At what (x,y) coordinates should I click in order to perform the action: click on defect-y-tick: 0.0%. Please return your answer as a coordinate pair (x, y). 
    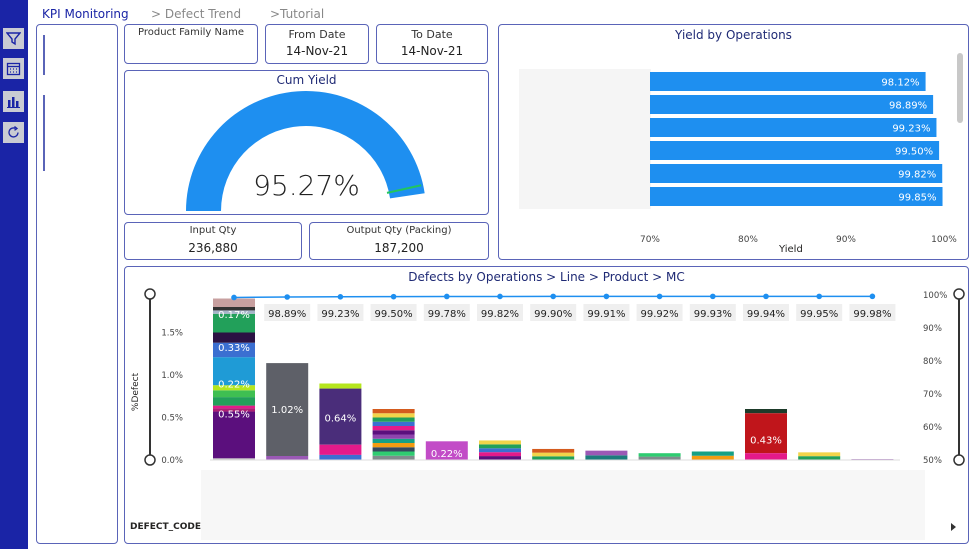
    Looking at the image, I should click on (172, 461).